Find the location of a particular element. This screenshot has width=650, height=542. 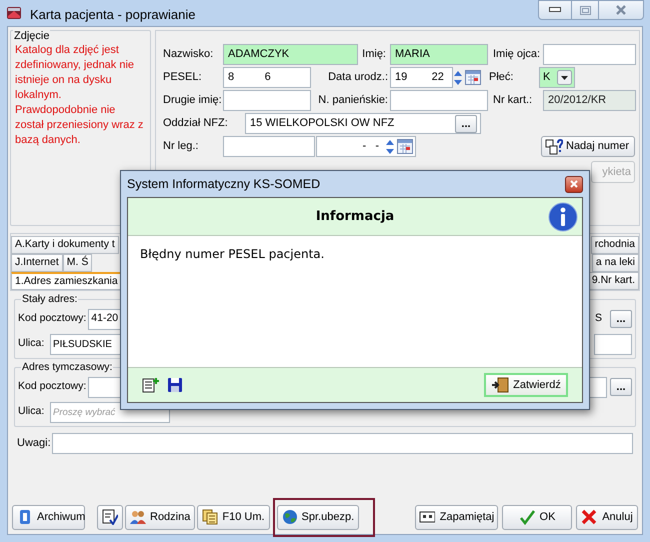

close-button is located at coordinates (574, 184).